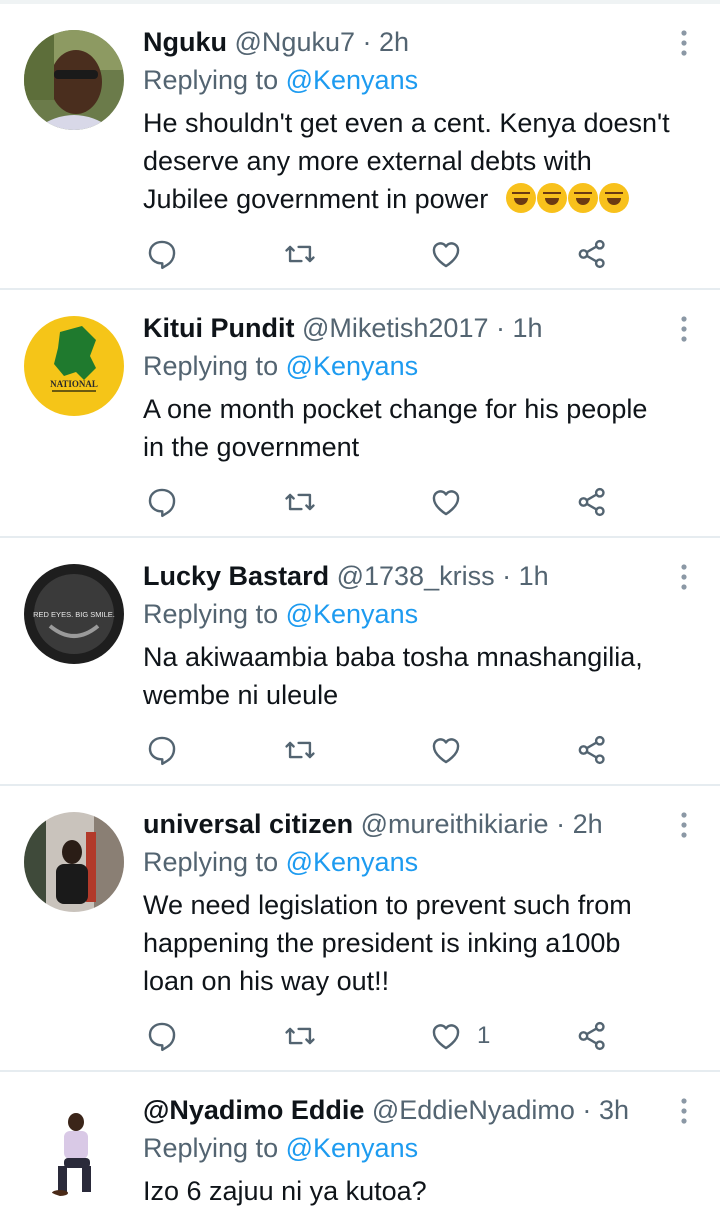 This screenshot has width=720, height=1227. Describe the element at coordinates (316, 199) in the screenshot. I see `tweet-text-span: Jubilee government in power` at that location.